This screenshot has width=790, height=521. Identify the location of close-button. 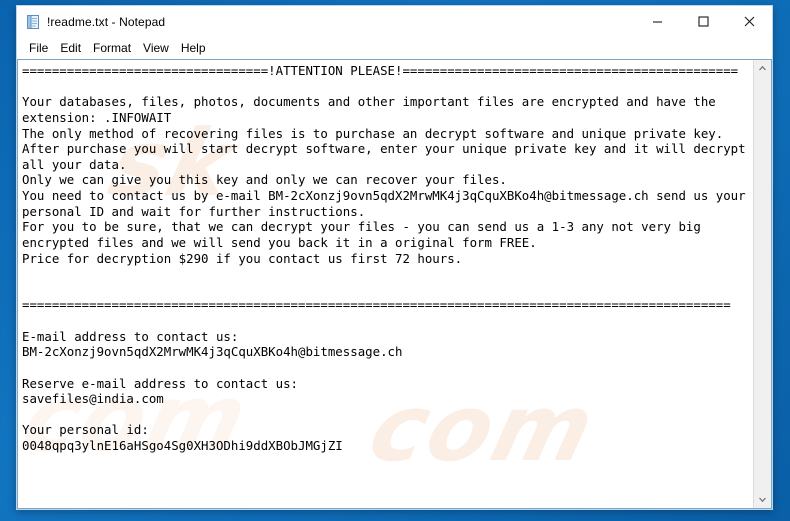
(749, 21).